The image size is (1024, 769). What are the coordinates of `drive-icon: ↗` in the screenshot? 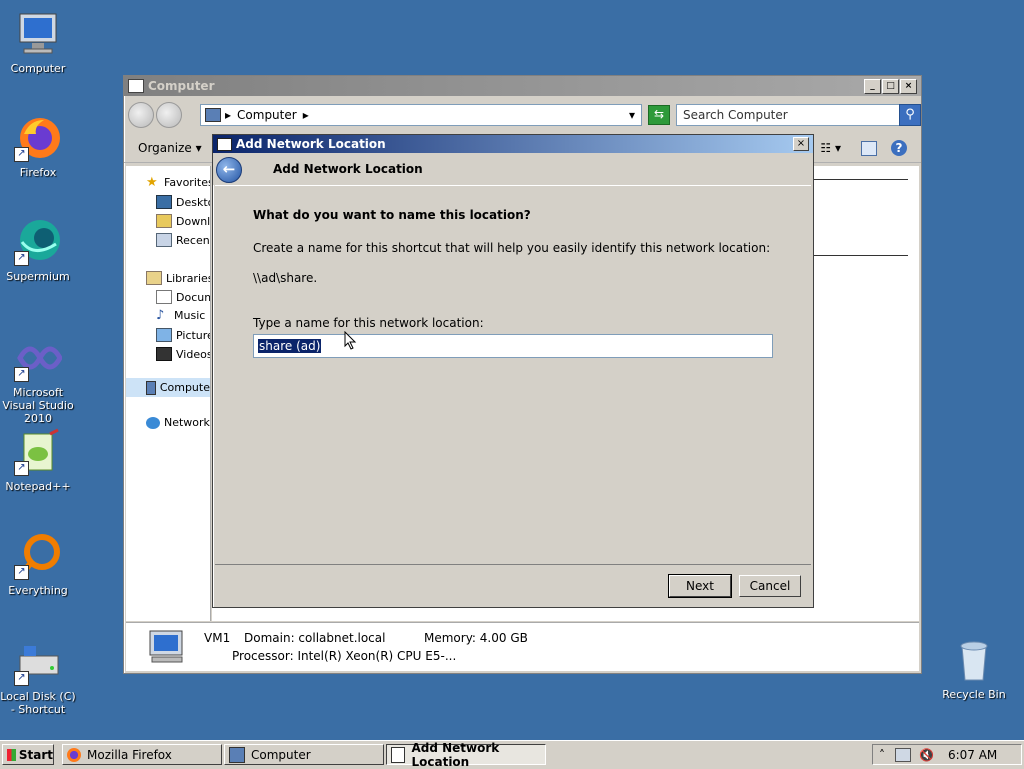 It's located at (38, 662).